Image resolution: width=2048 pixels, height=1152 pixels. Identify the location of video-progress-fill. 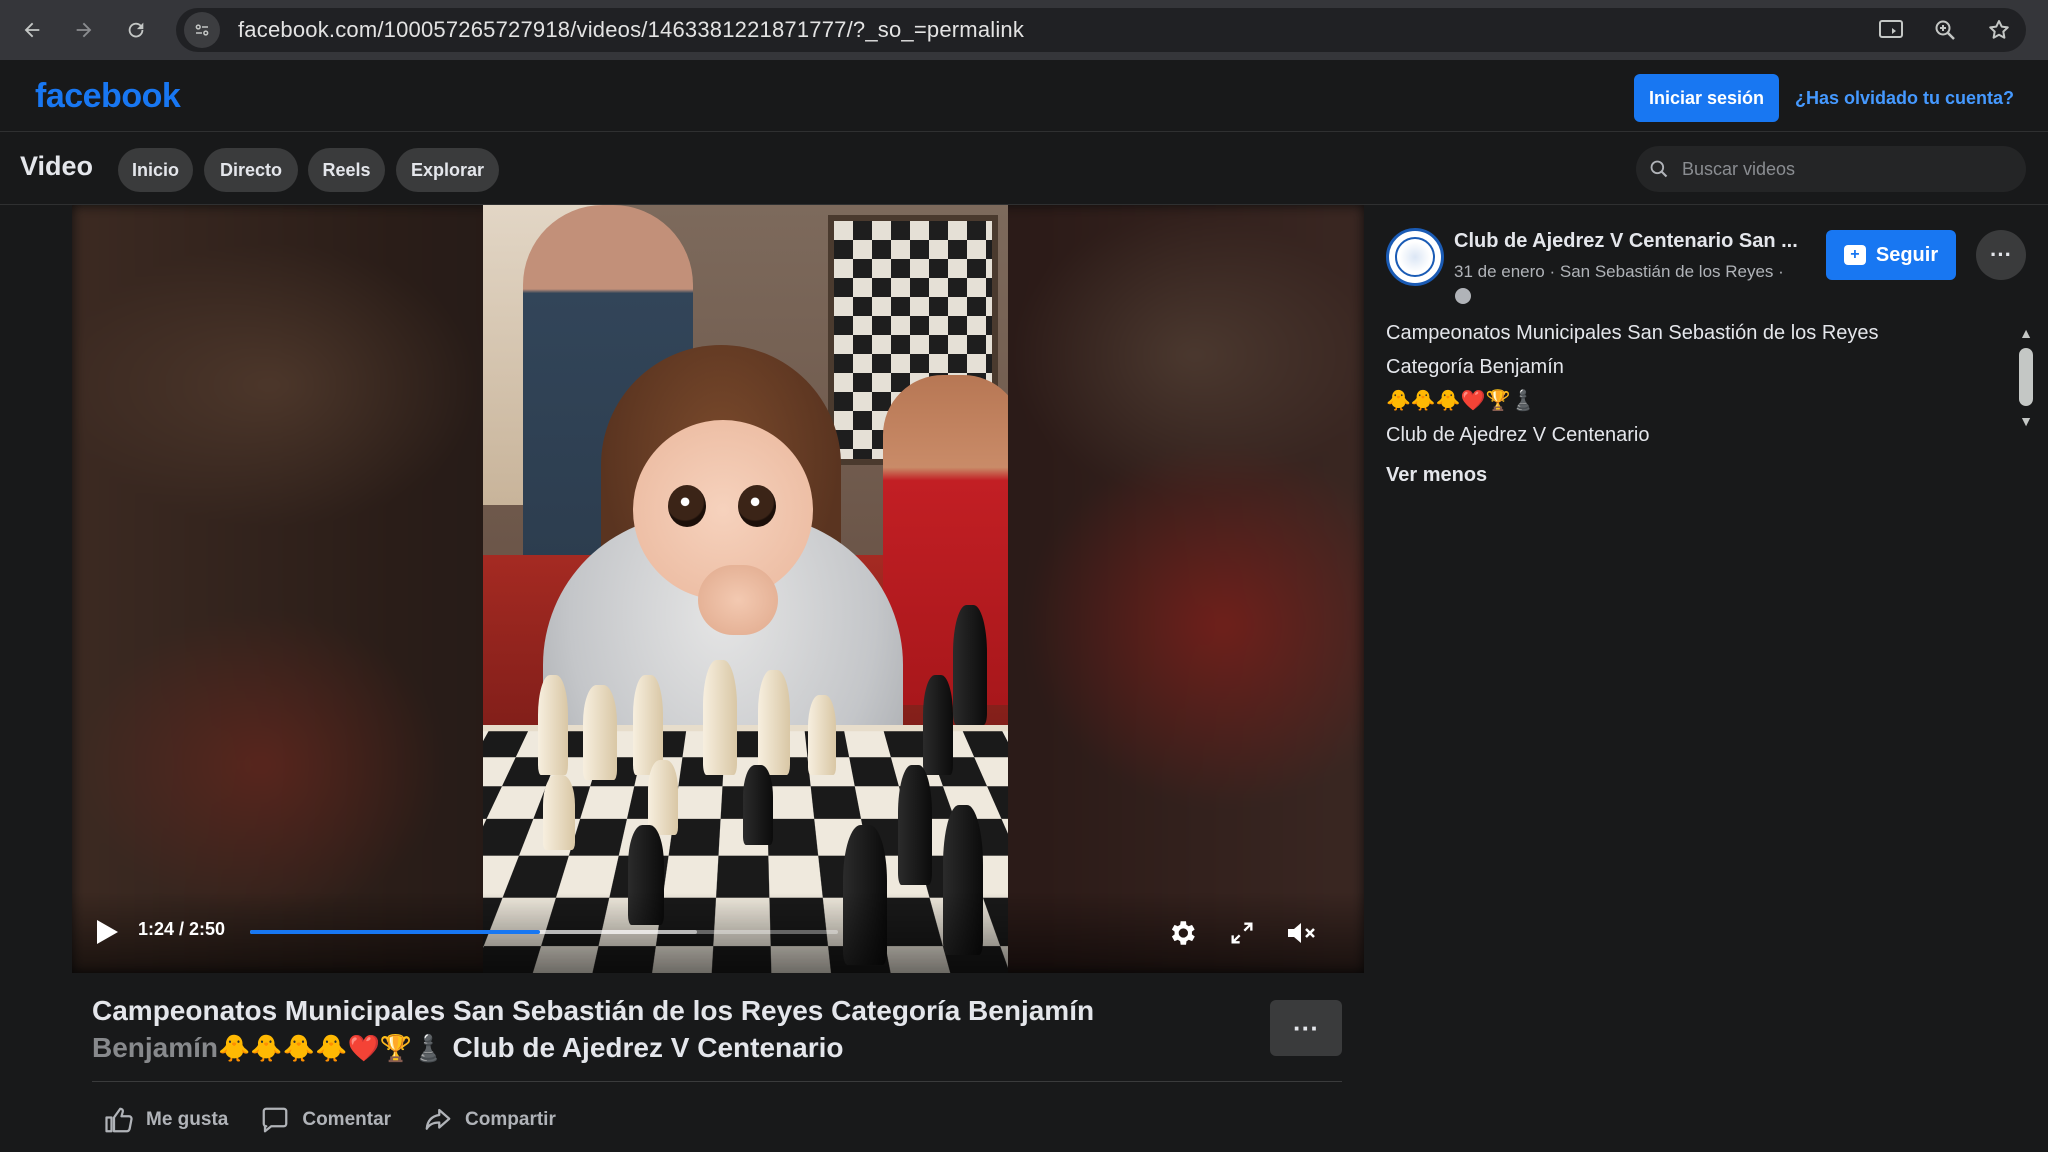
(395, 932).